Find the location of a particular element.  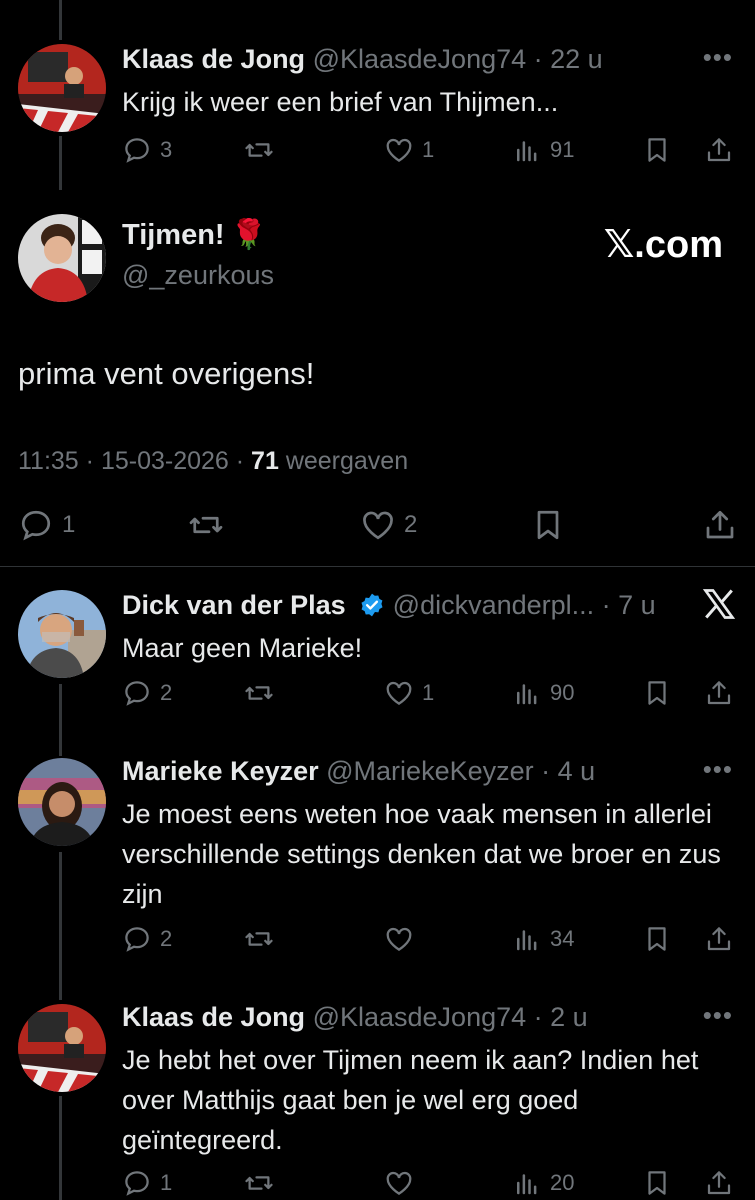

main-reply-count: 1 is located at coordinates (69, 524).